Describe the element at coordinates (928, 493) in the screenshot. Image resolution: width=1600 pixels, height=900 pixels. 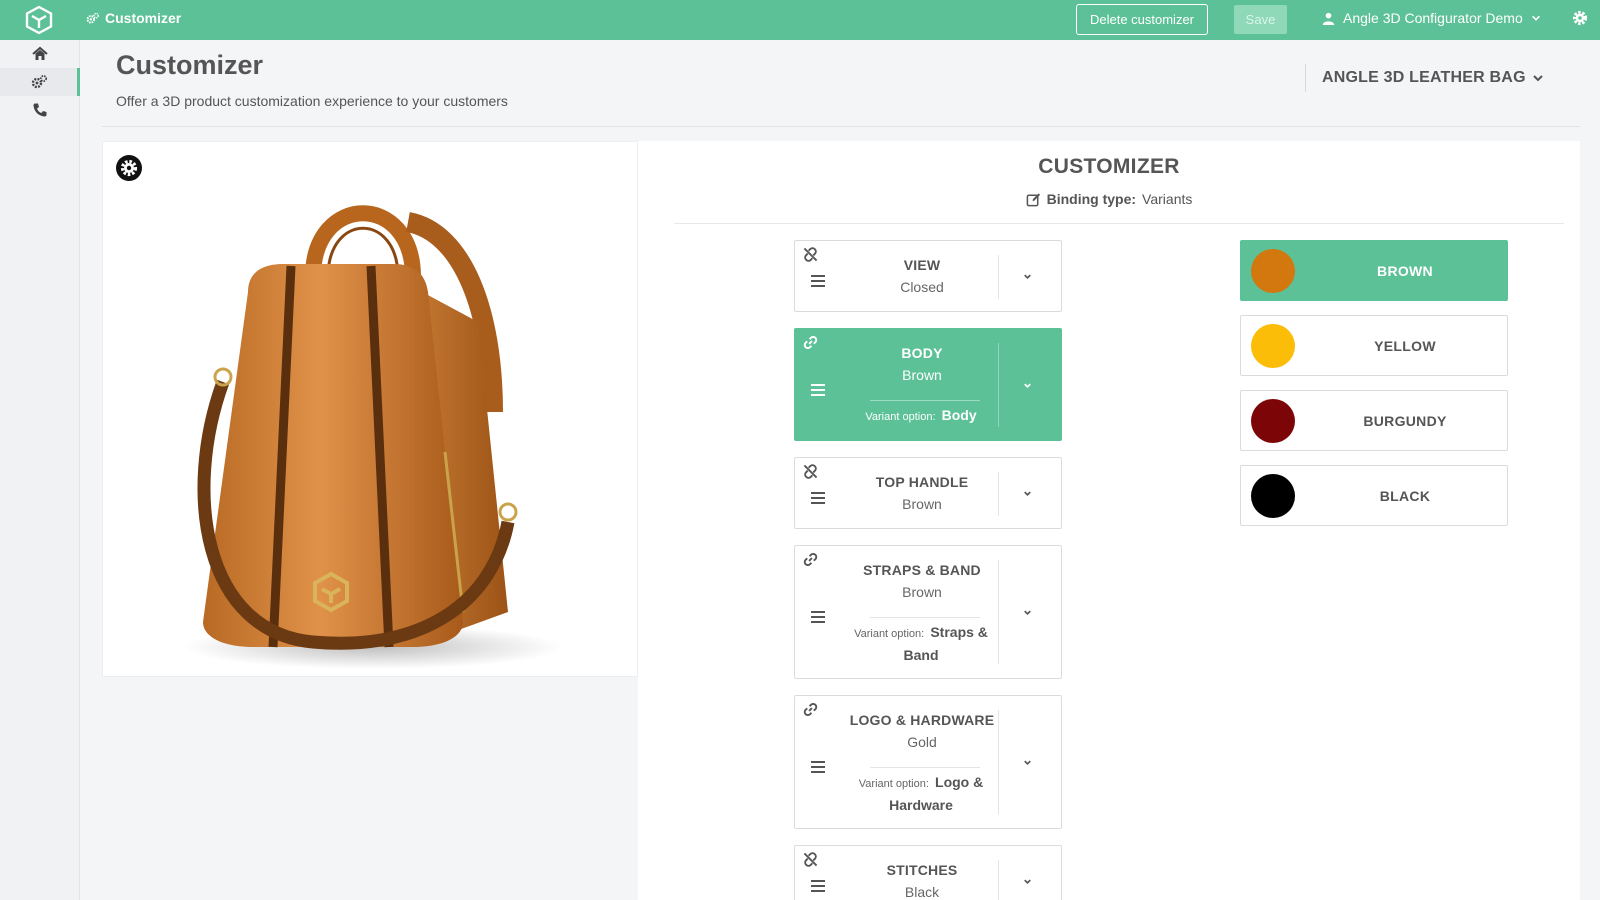
I see `component-top-handle: TOP HANDLE Brown` at that location.